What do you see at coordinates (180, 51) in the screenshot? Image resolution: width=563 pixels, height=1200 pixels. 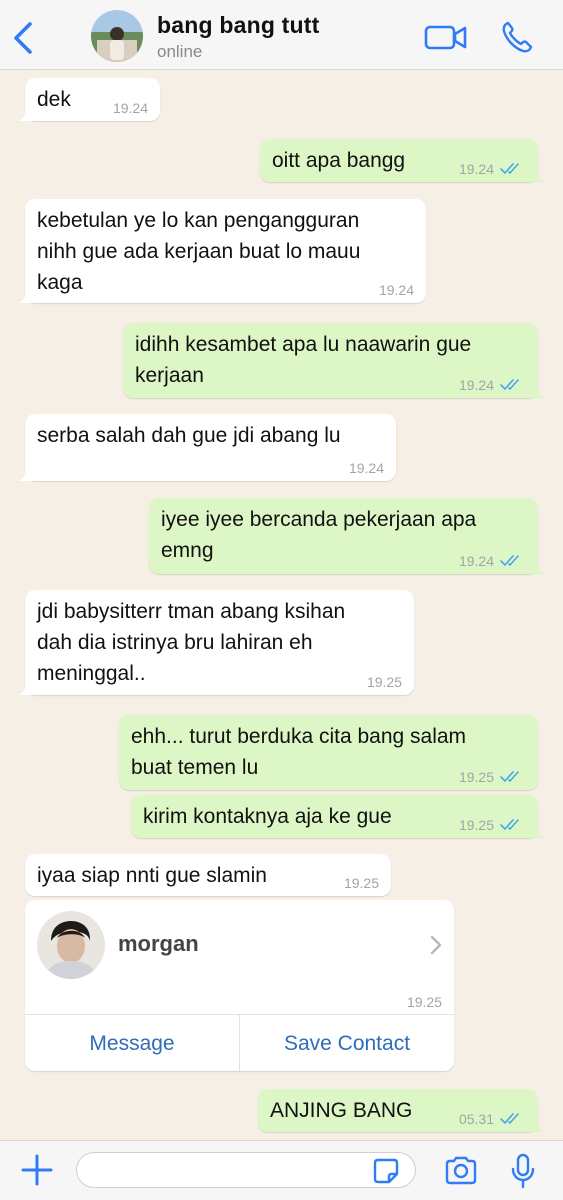 I see `contact-status: online` at bounding box center [180, 51].